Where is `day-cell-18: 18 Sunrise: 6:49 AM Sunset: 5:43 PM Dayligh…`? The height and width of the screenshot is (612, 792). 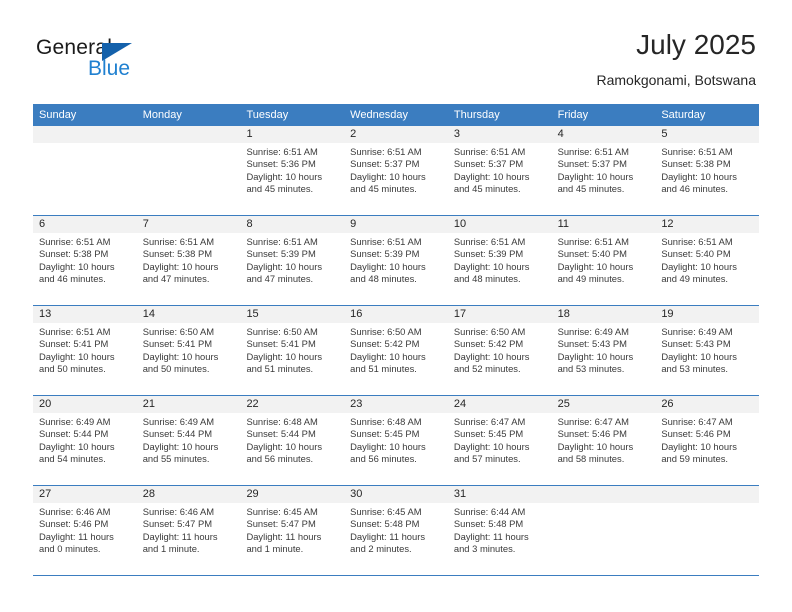 day-cell-18: 18 Sunrise: 6:49 AM Sunset: 5:43 PM Dayligh… is located at coordinates (603, 350).